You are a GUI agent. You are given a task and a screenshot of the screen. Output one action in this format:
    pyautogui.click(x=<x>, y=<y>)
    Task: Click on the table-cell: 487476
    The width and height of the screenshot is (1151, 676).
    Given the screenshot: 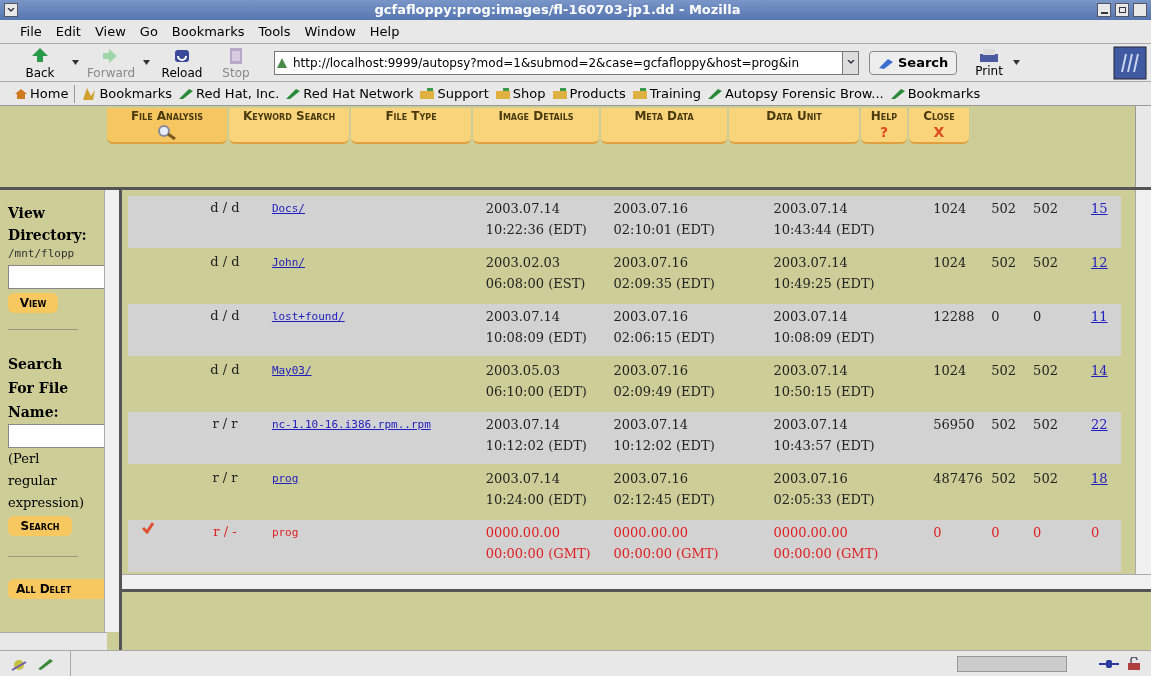 What is the action you would take?
    pyautogui.click(x=958, y=478)
    